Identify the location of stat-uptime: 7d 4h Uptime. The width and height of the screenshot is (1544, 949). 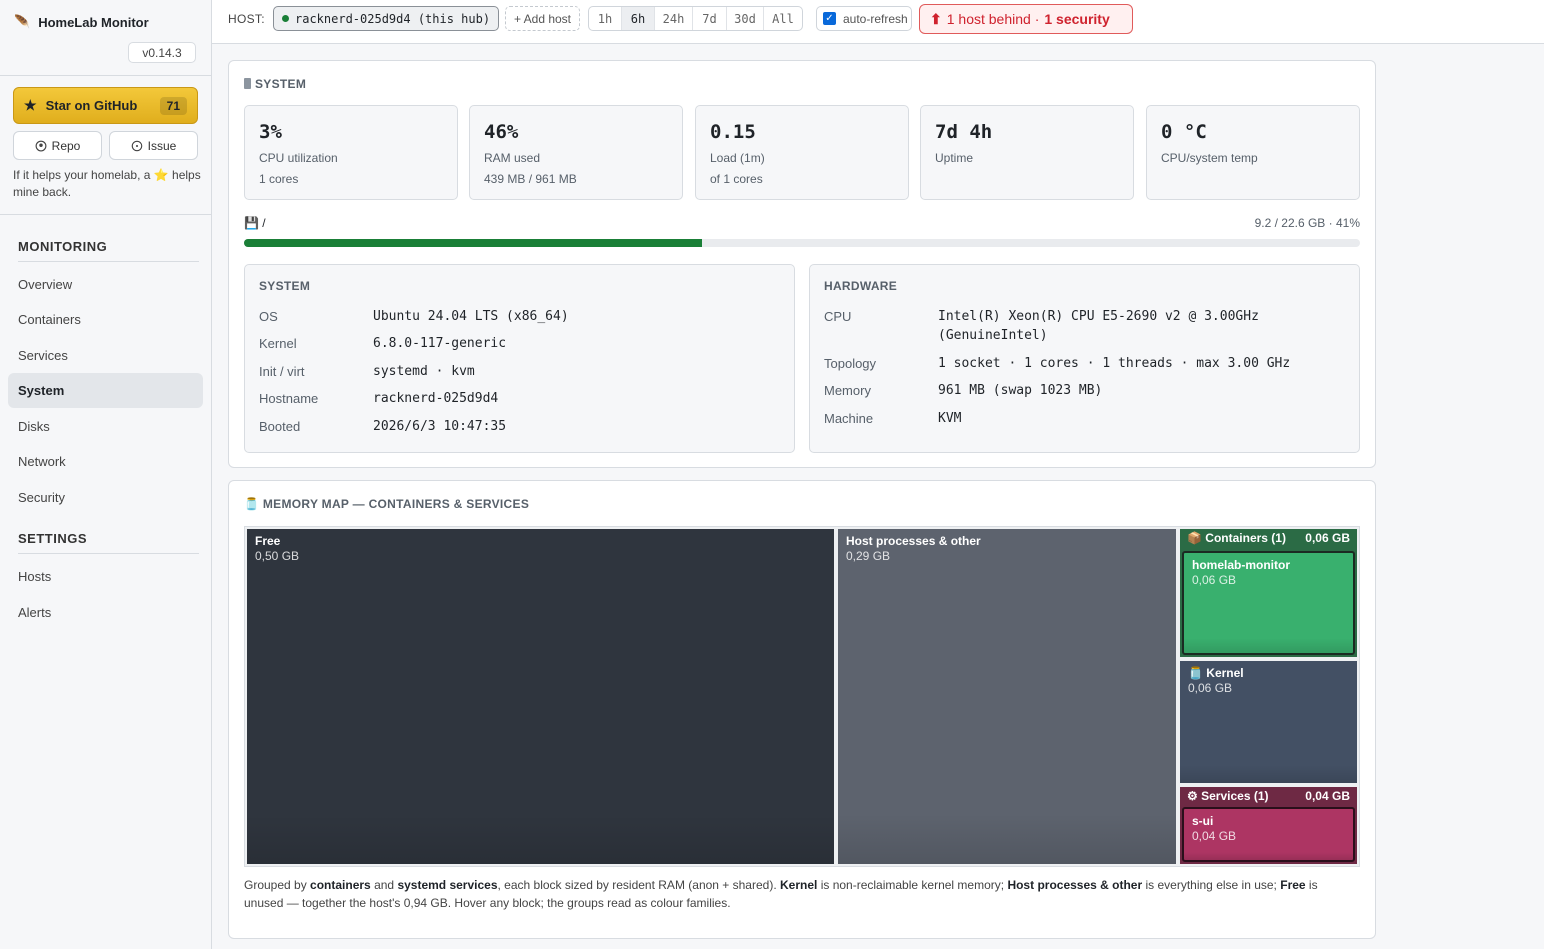
(1027, 152).